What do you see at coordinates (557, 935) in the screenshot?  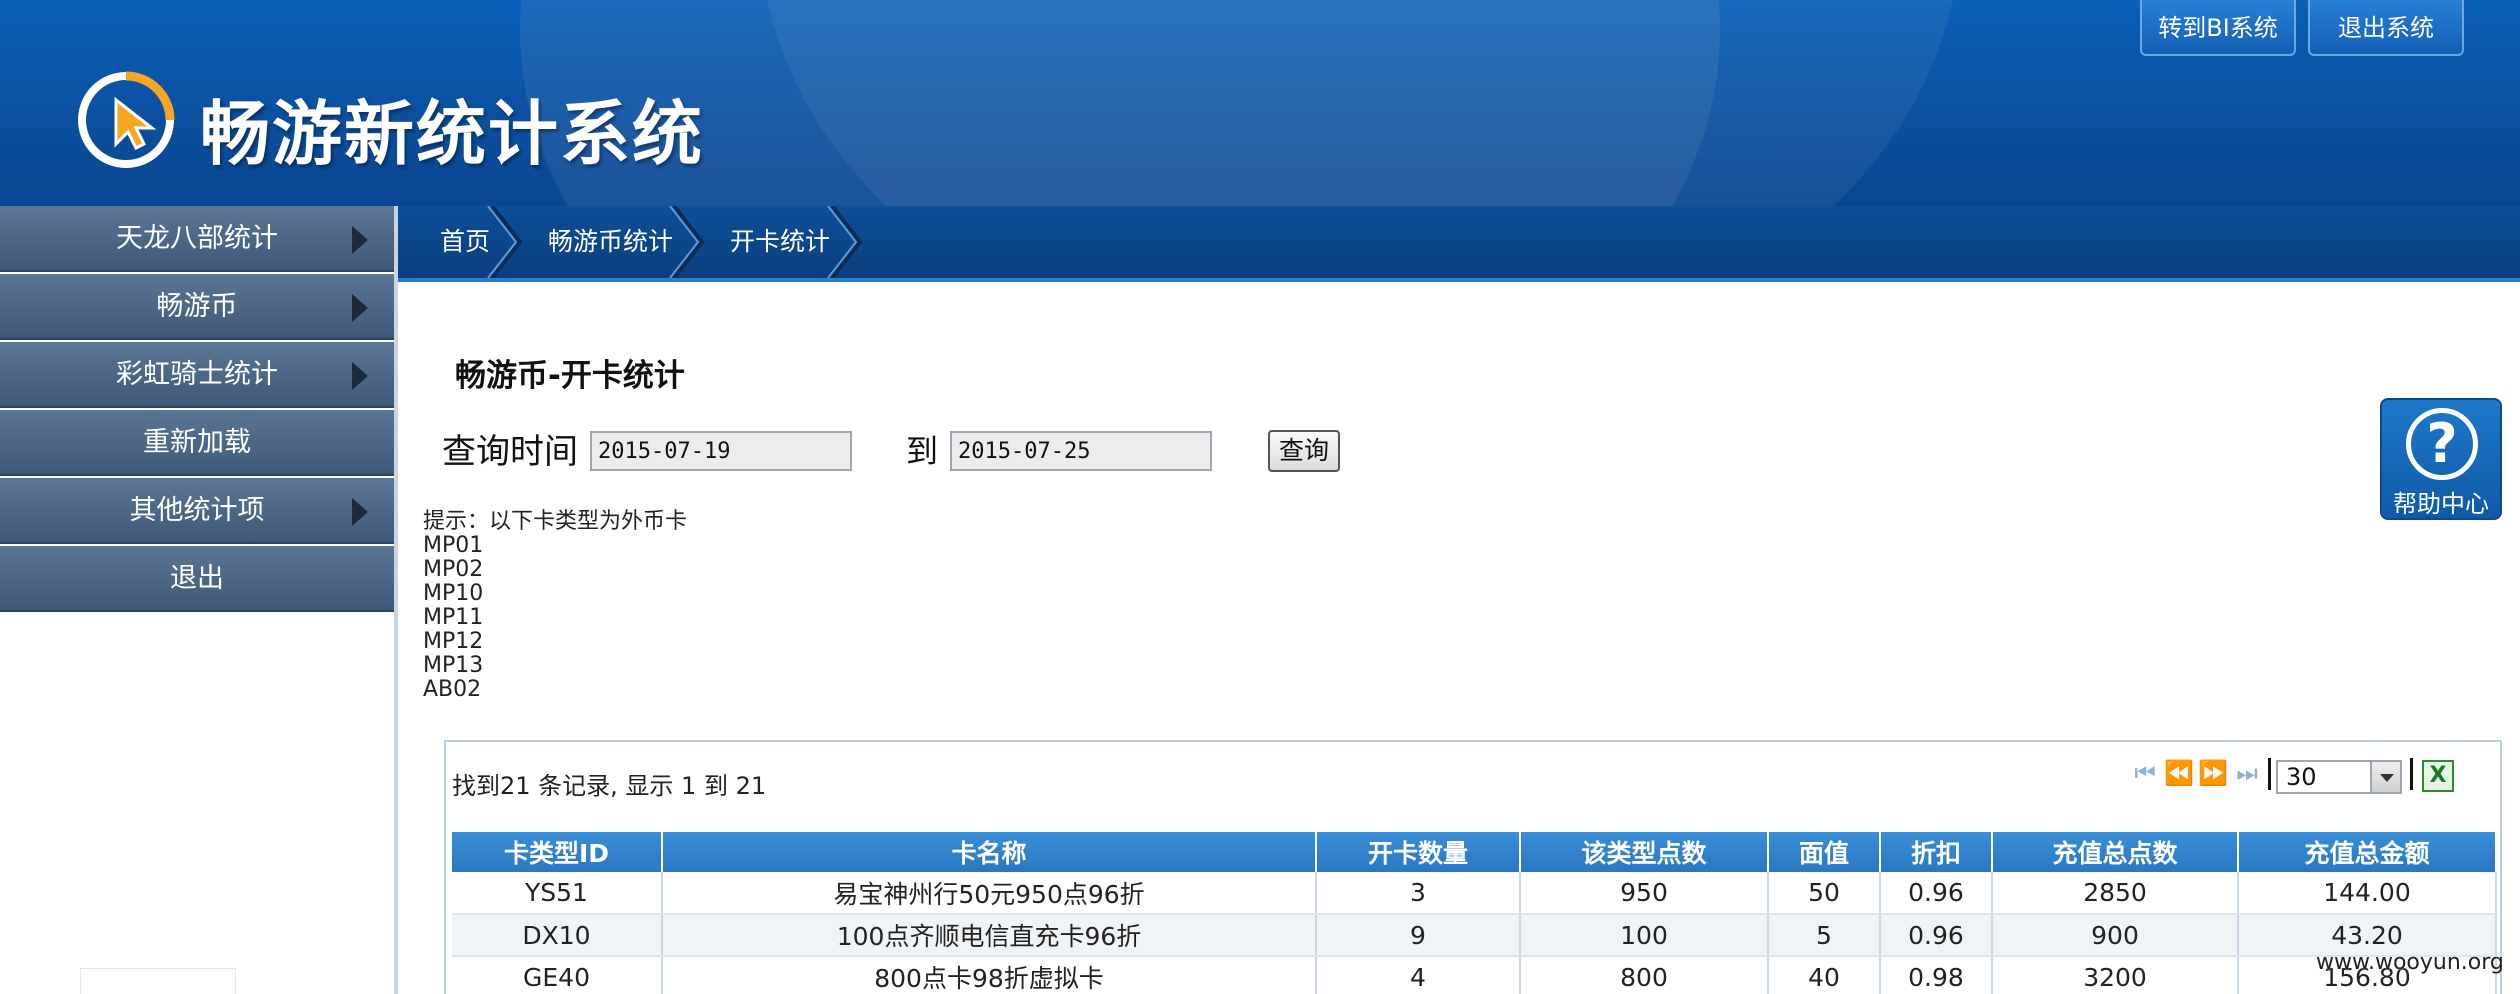 I see `table-cell: DX10` at bounding box center [557, 935].